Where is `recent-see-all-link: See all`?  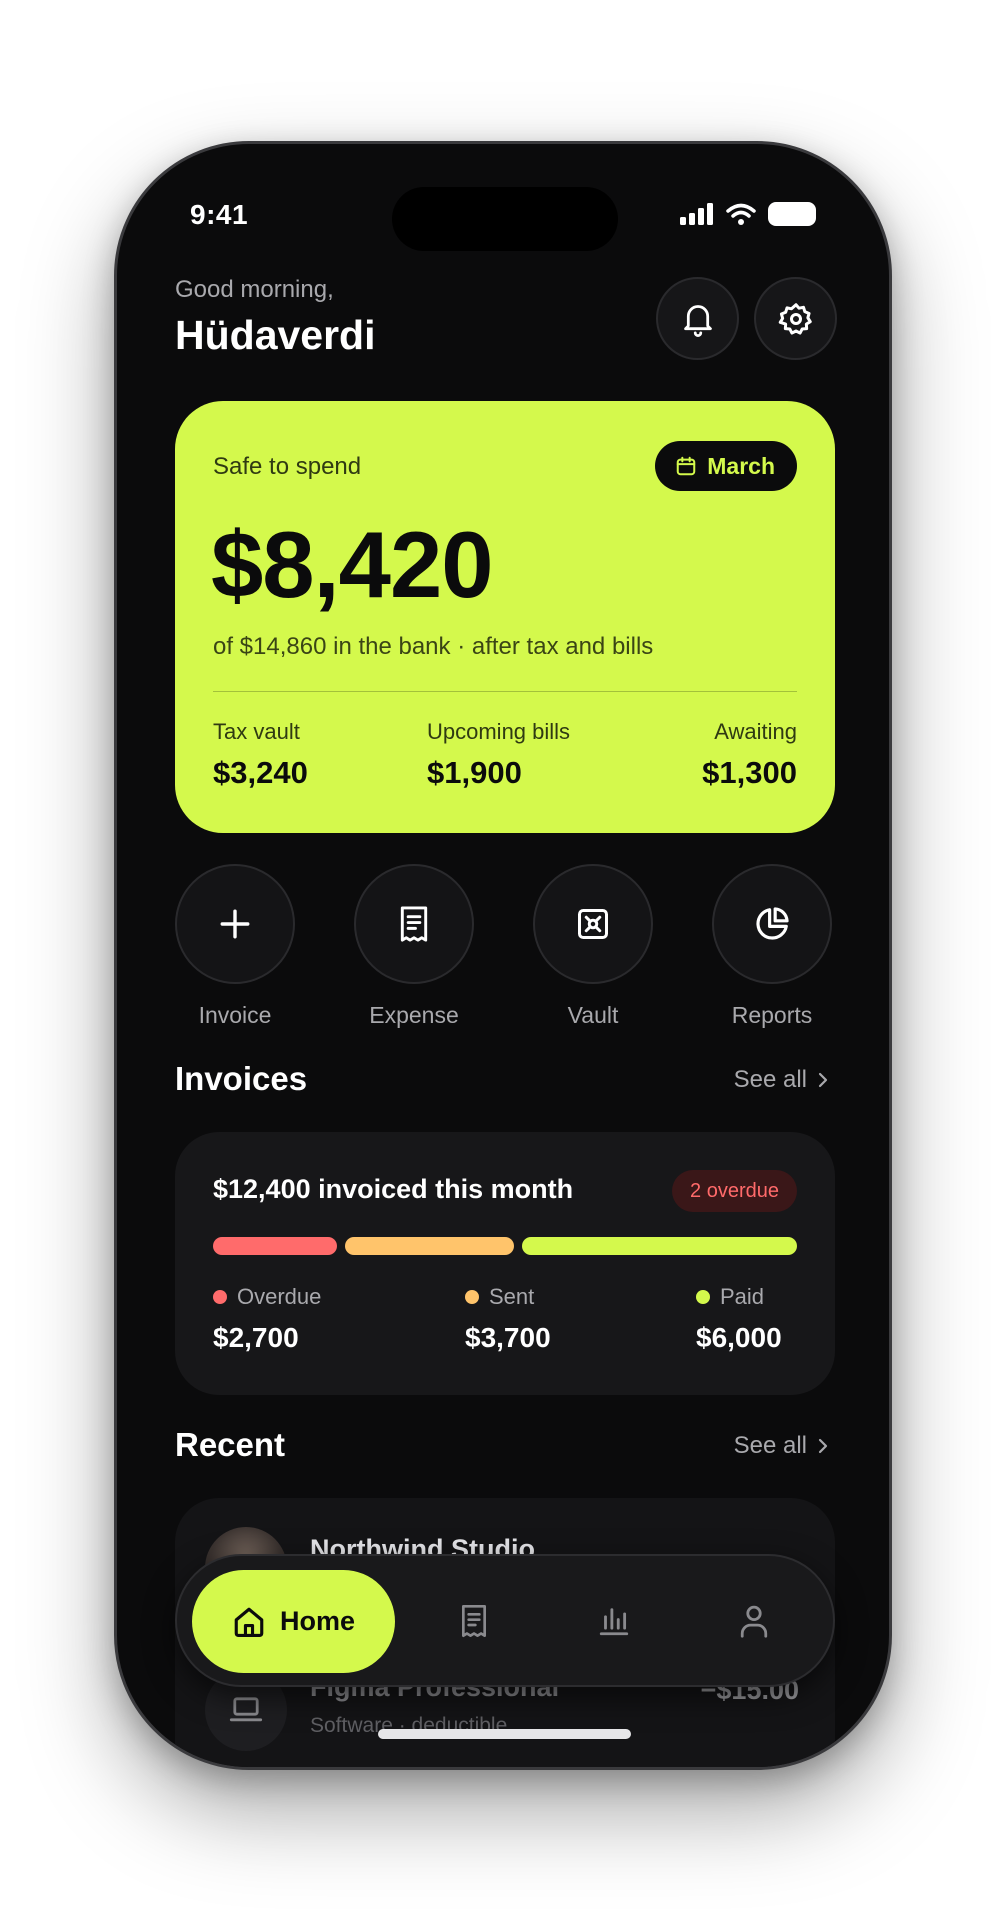 recent-see-all-link: See all is located at coordinates (781, 1446).